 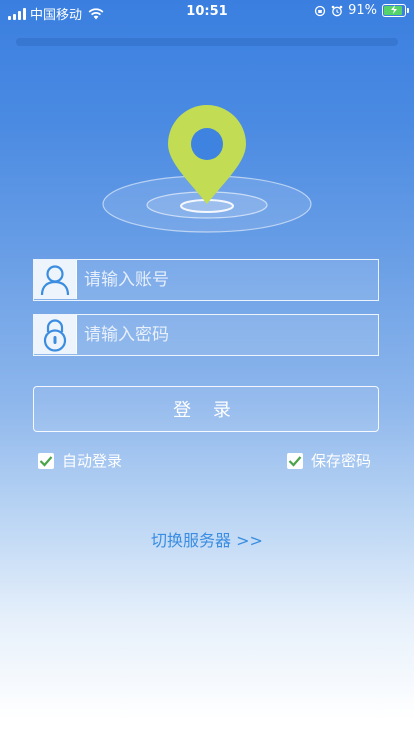 I want to click on battery-percent: 91%, so click(x=362, y=10).